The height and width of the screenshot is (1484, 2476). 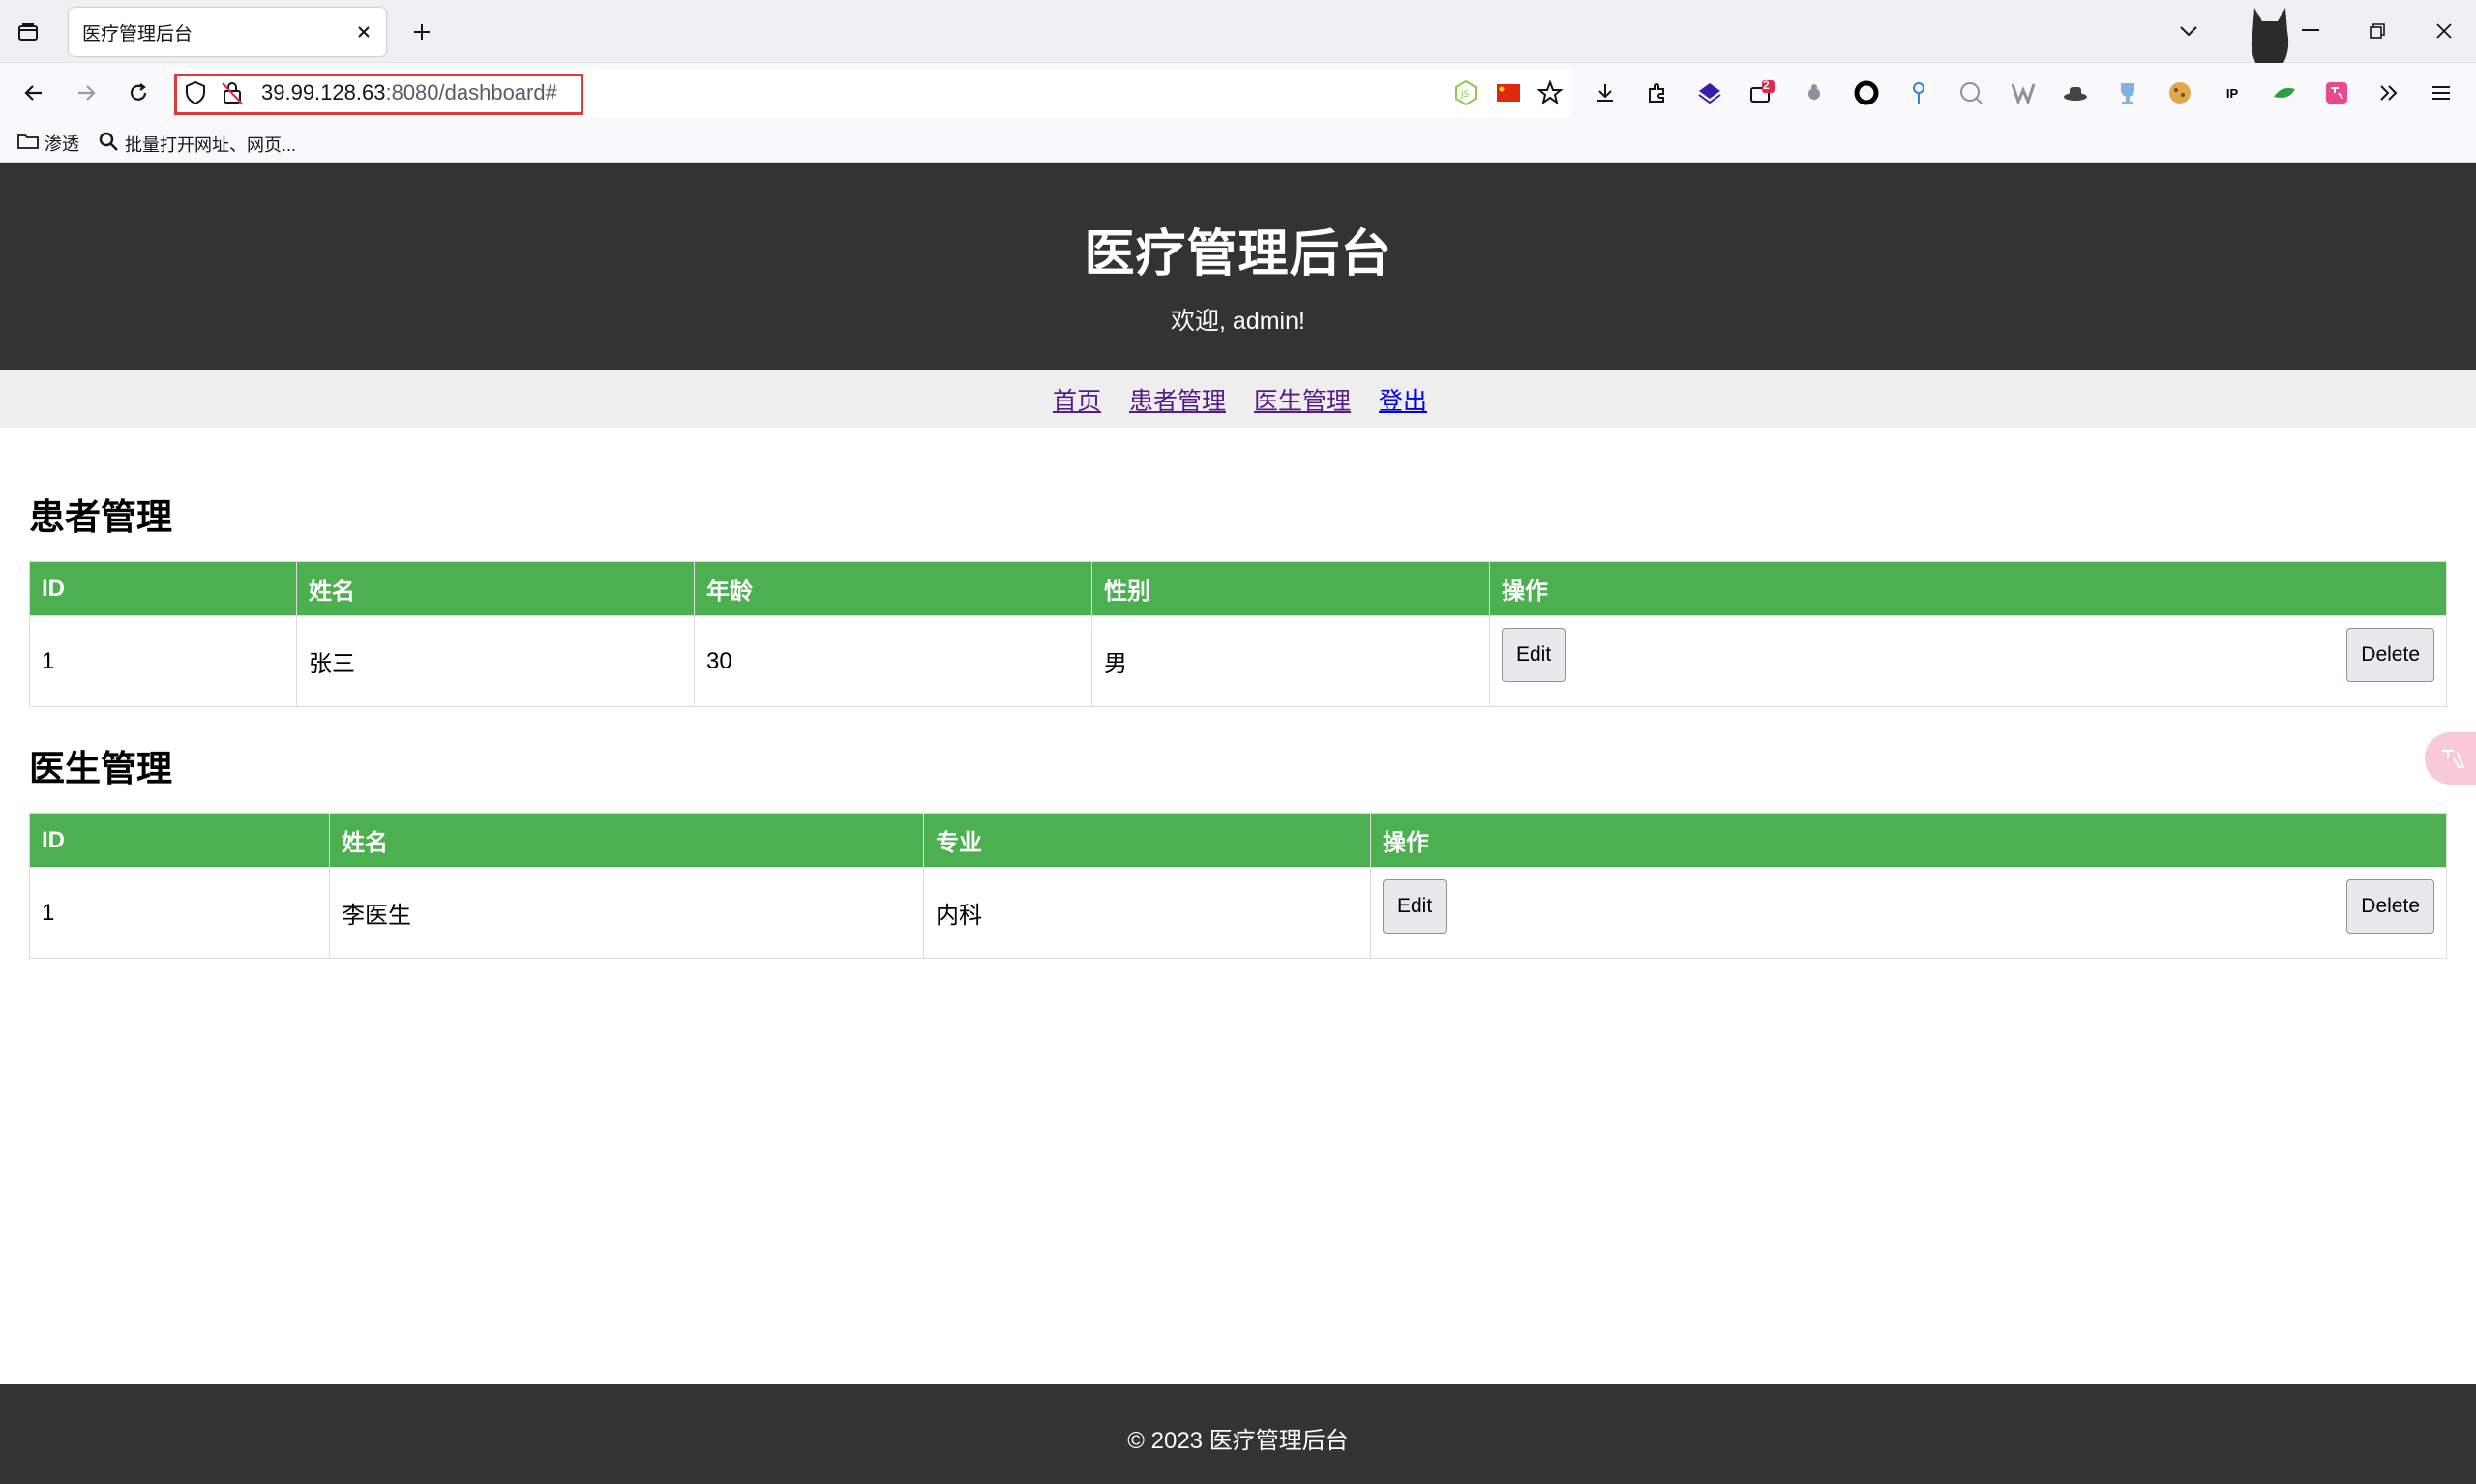 What do you see at coordinates (2389, 92) in the screenshot?
I see `overflow-chevrons-icon` at bounding box center [2389, 92].